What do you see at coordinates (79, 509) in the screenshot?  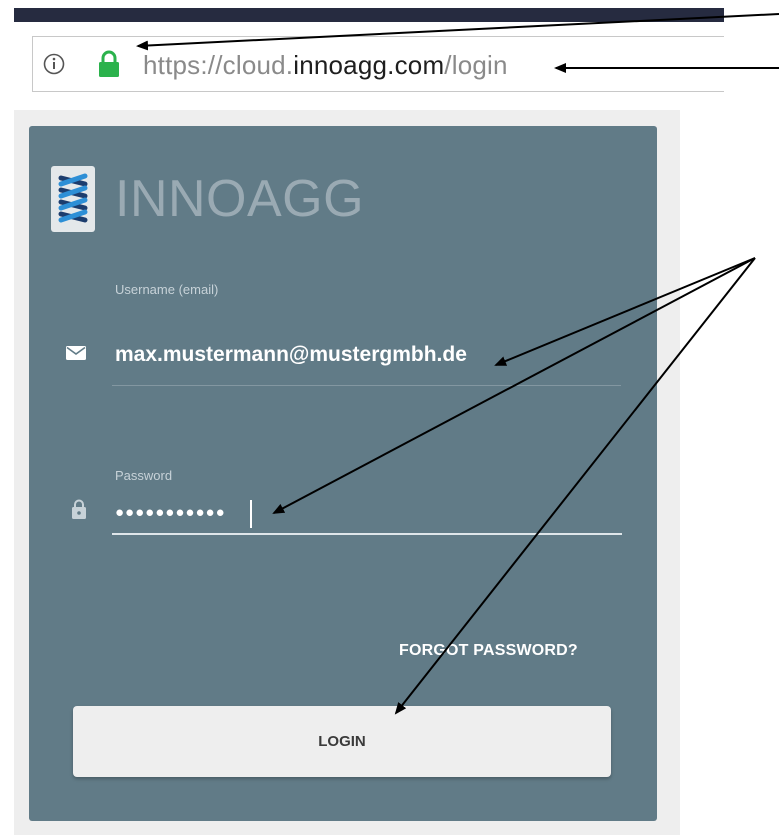 I see `lock-icon` at bounding box center [79, 509].